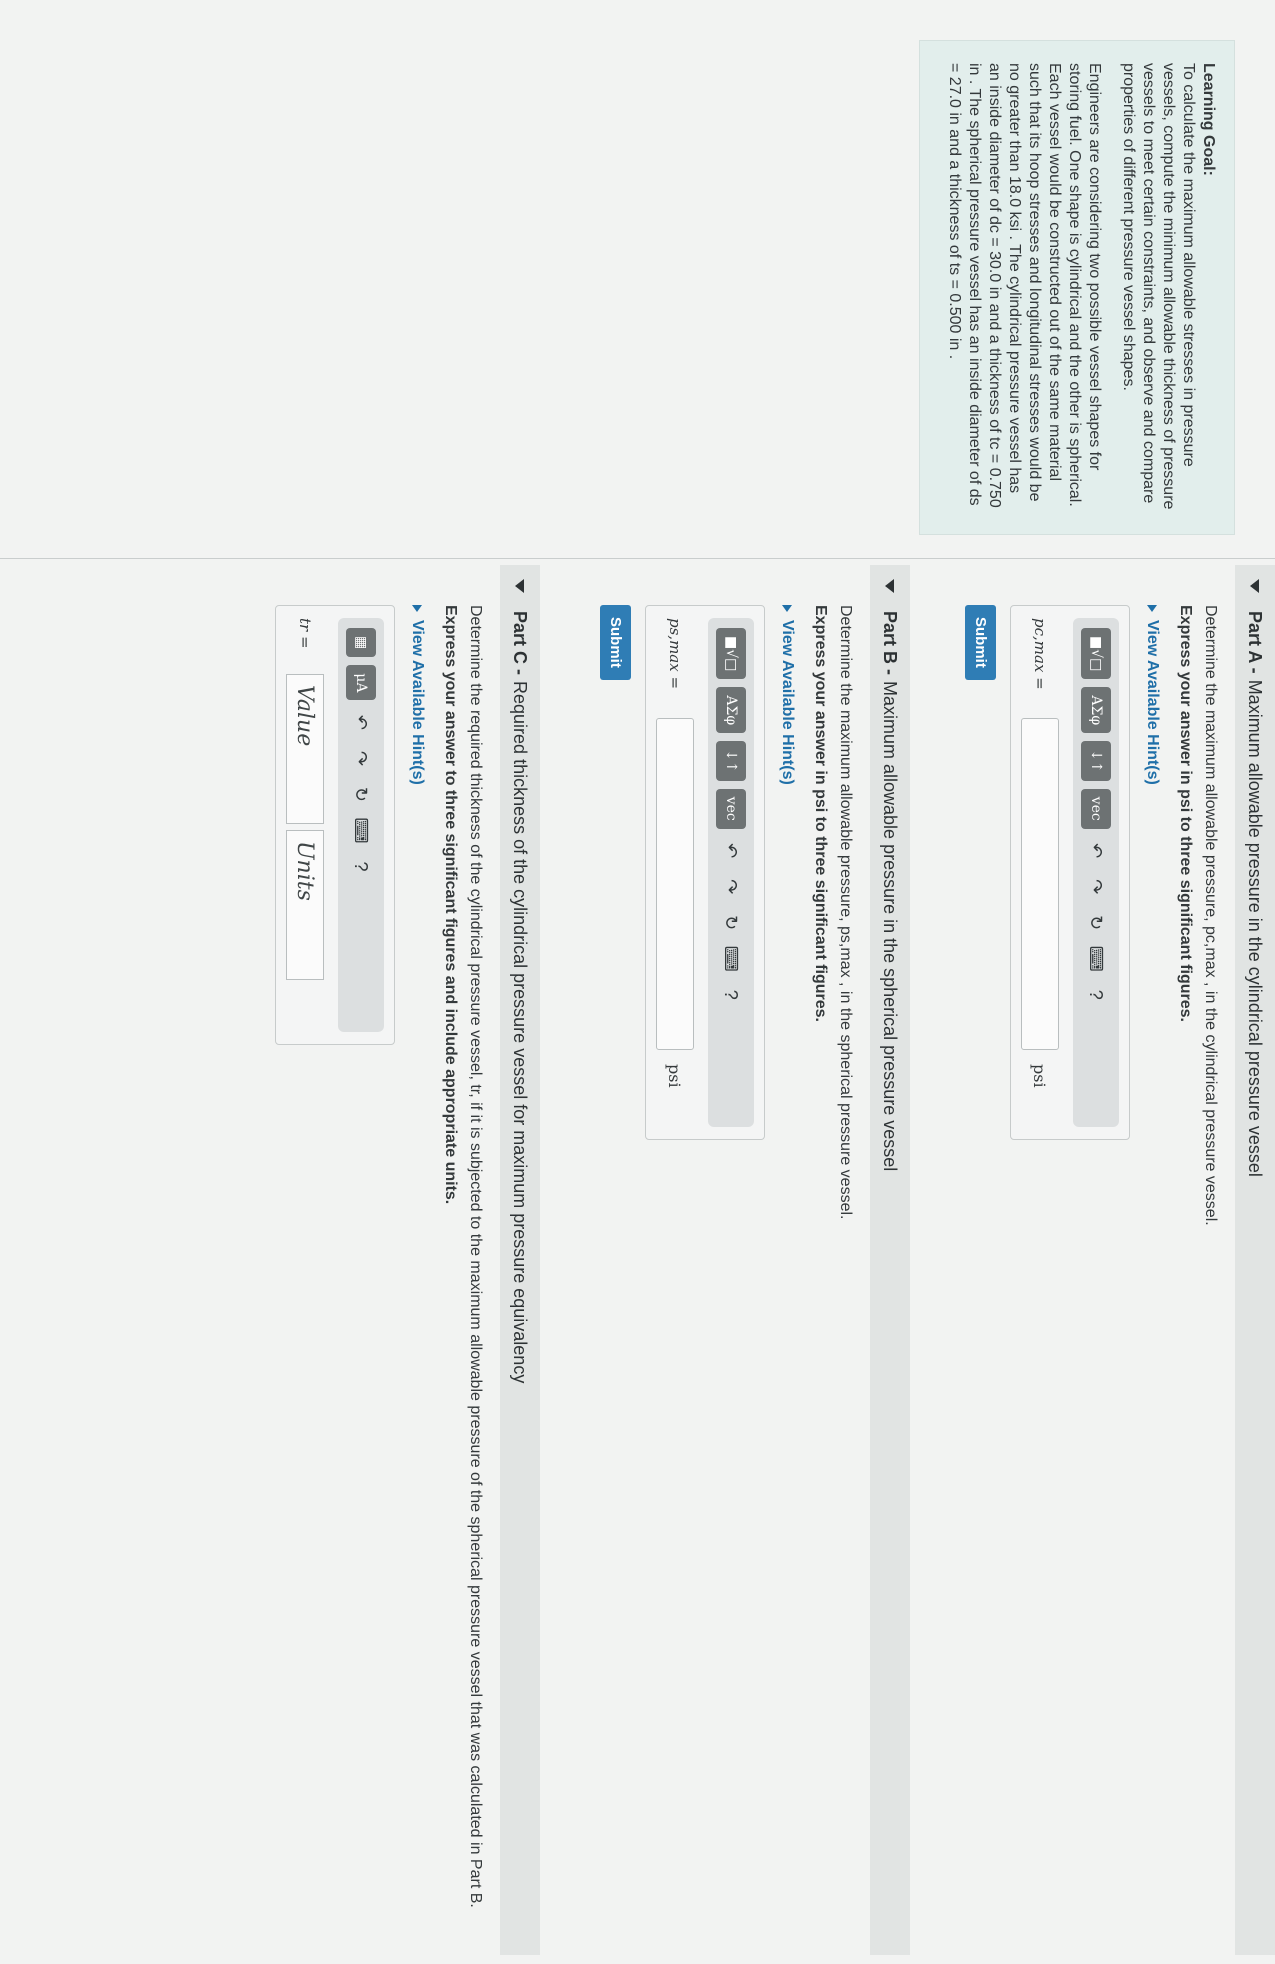  What do you see at coordinates (1040, 654) in the screenshot?
I see `pc-max-label: pc,max =` at bounding box center [1040, 654].